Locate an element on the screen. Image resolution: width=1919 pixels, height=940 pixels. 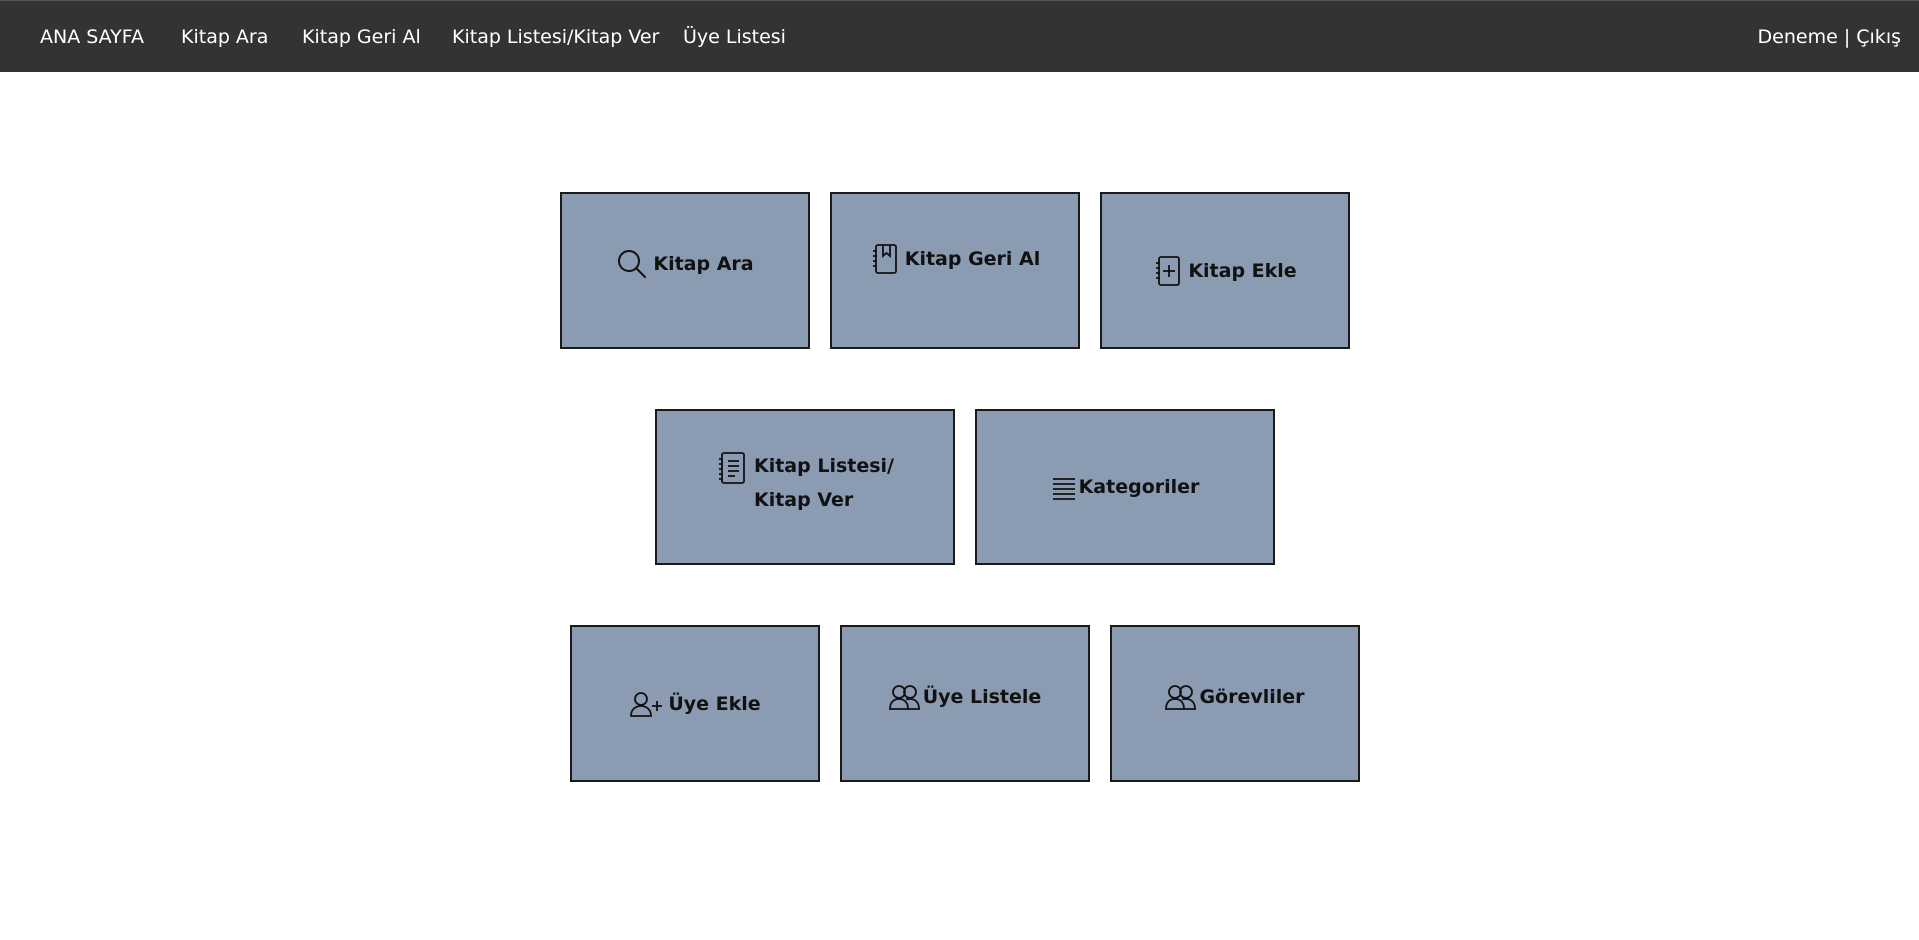
tile-uye-ekle-label: Üye Ekle is located at coordinates (714, 703).